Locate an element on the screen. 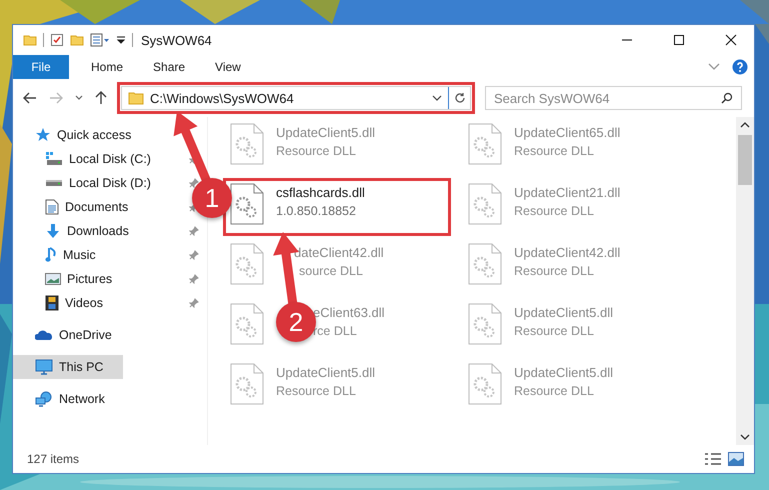 This screenshot has width=769, height=490. properties-icon is located at coordinates (100, 40).